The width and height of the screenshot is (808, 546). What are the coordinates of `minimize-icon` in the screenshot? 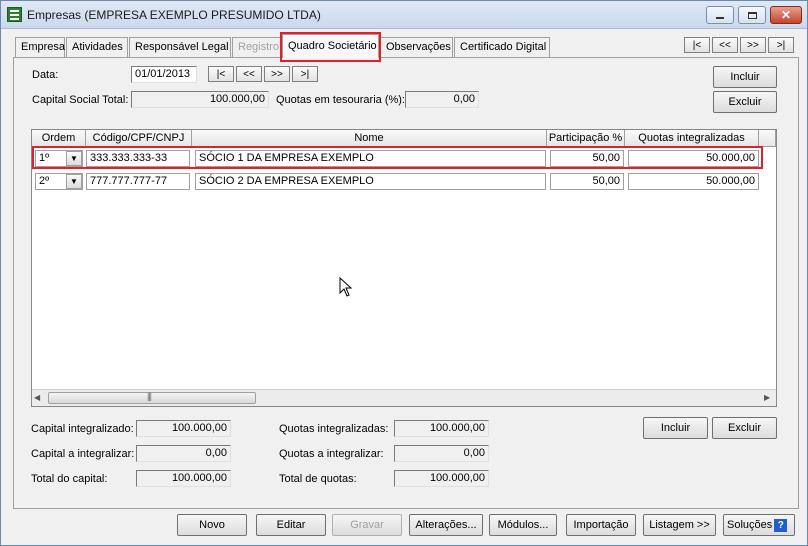 It's located at (720, 18).